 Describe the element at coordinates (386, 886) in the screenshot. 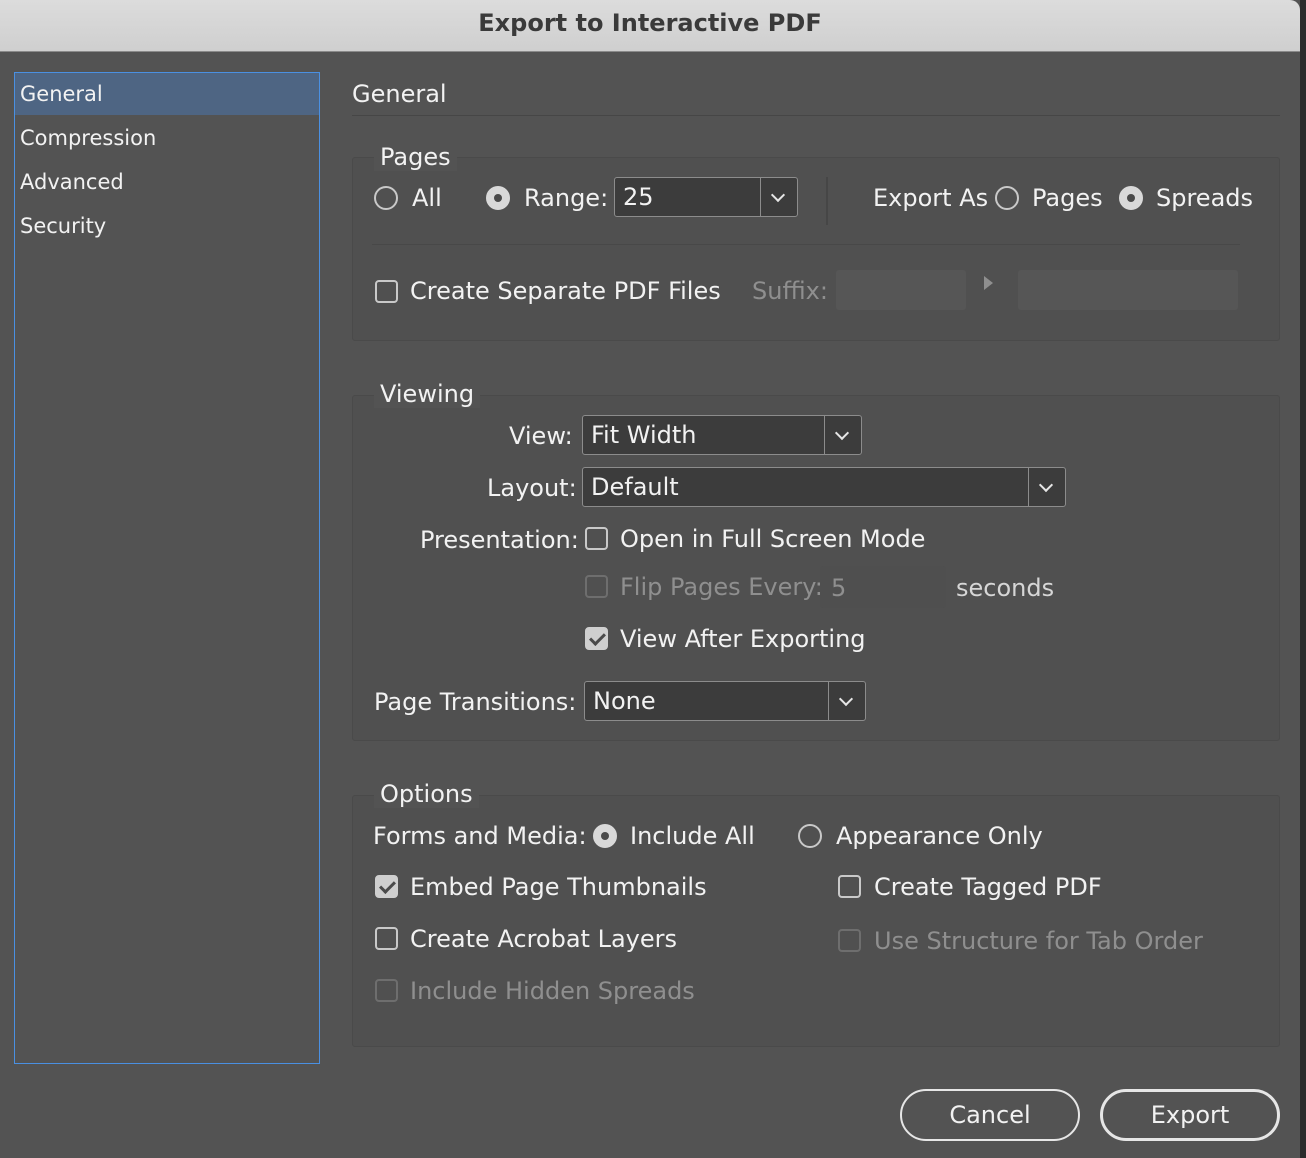

I see `checkbox-embed-thumbnails` at that location.